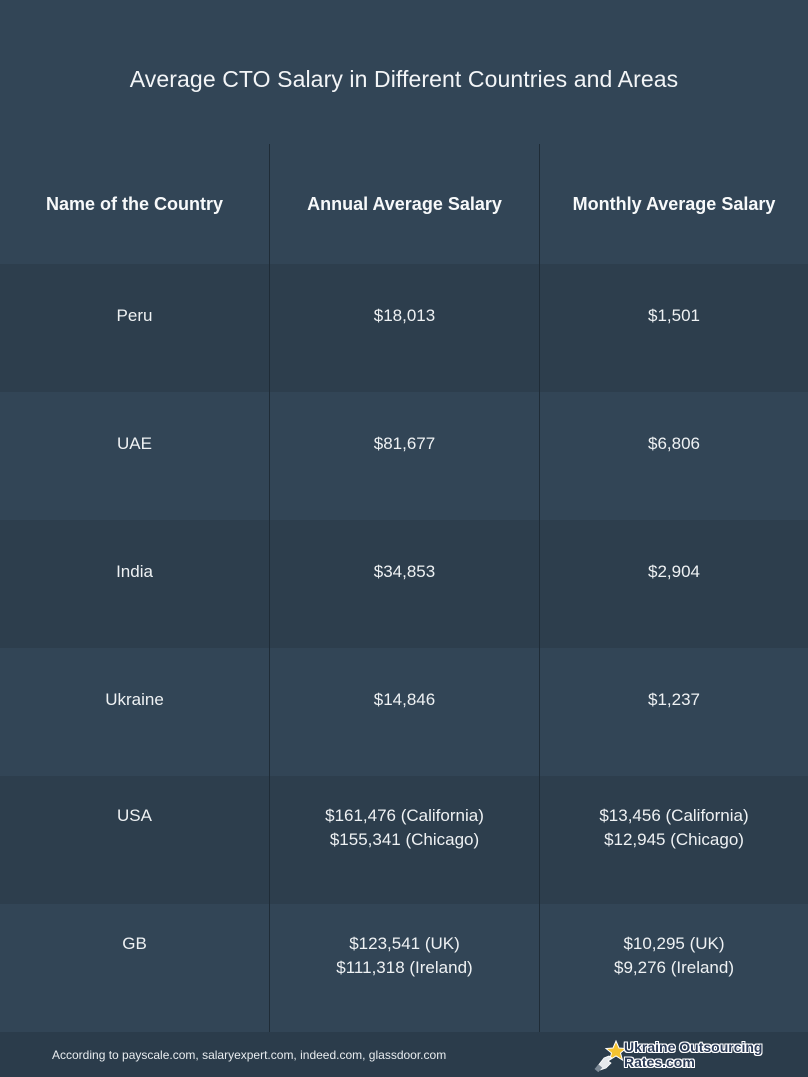  What do you see at coordinates (134, 584) in the screenshot?
I see `country-cell: India` at bounding box center [134, 584].